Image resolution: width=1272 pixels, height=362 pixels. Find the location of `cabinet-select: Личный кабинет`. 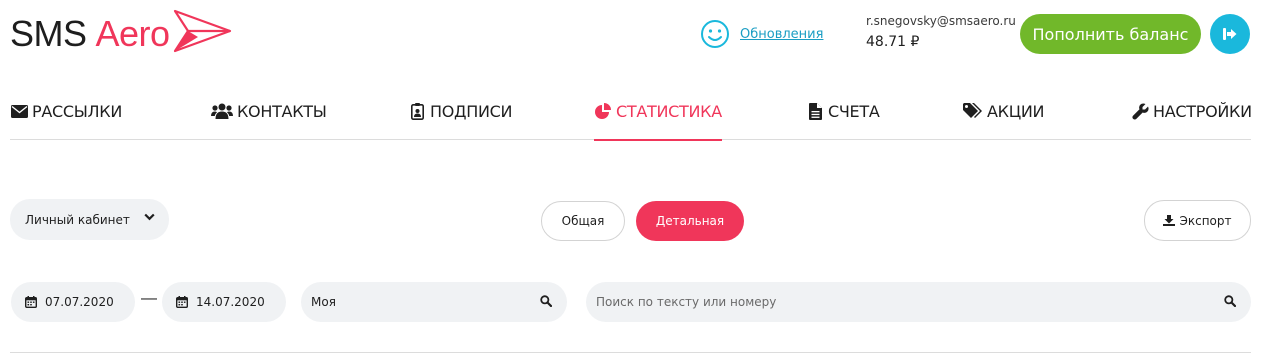

cabinet-select: Личный кабинет is located at coordinates (89, 219).